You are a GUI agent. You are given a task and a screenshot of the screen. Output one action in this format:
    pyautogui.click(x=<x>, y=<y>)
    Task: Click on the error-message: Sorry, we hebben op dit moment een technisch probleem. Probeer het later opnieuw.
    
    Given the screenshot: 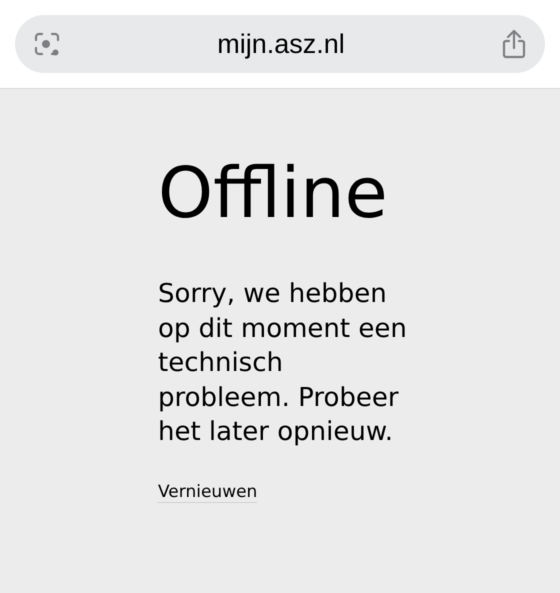 What is the action you would take?
    pyautogui.click(x=283, y=363)
    